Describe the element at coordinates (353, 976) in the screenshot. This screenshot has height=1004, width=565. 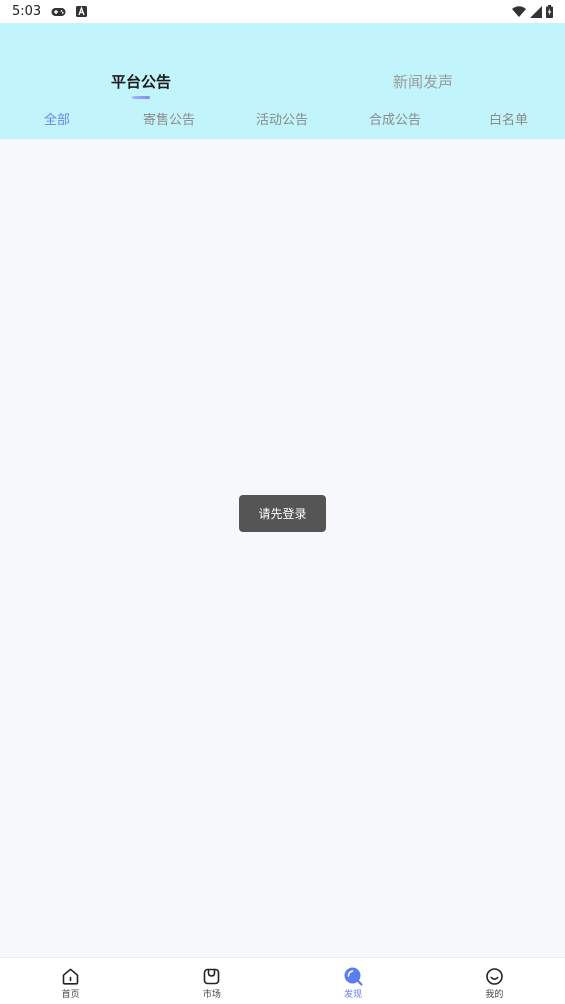
I see `discover-icon` at that location.